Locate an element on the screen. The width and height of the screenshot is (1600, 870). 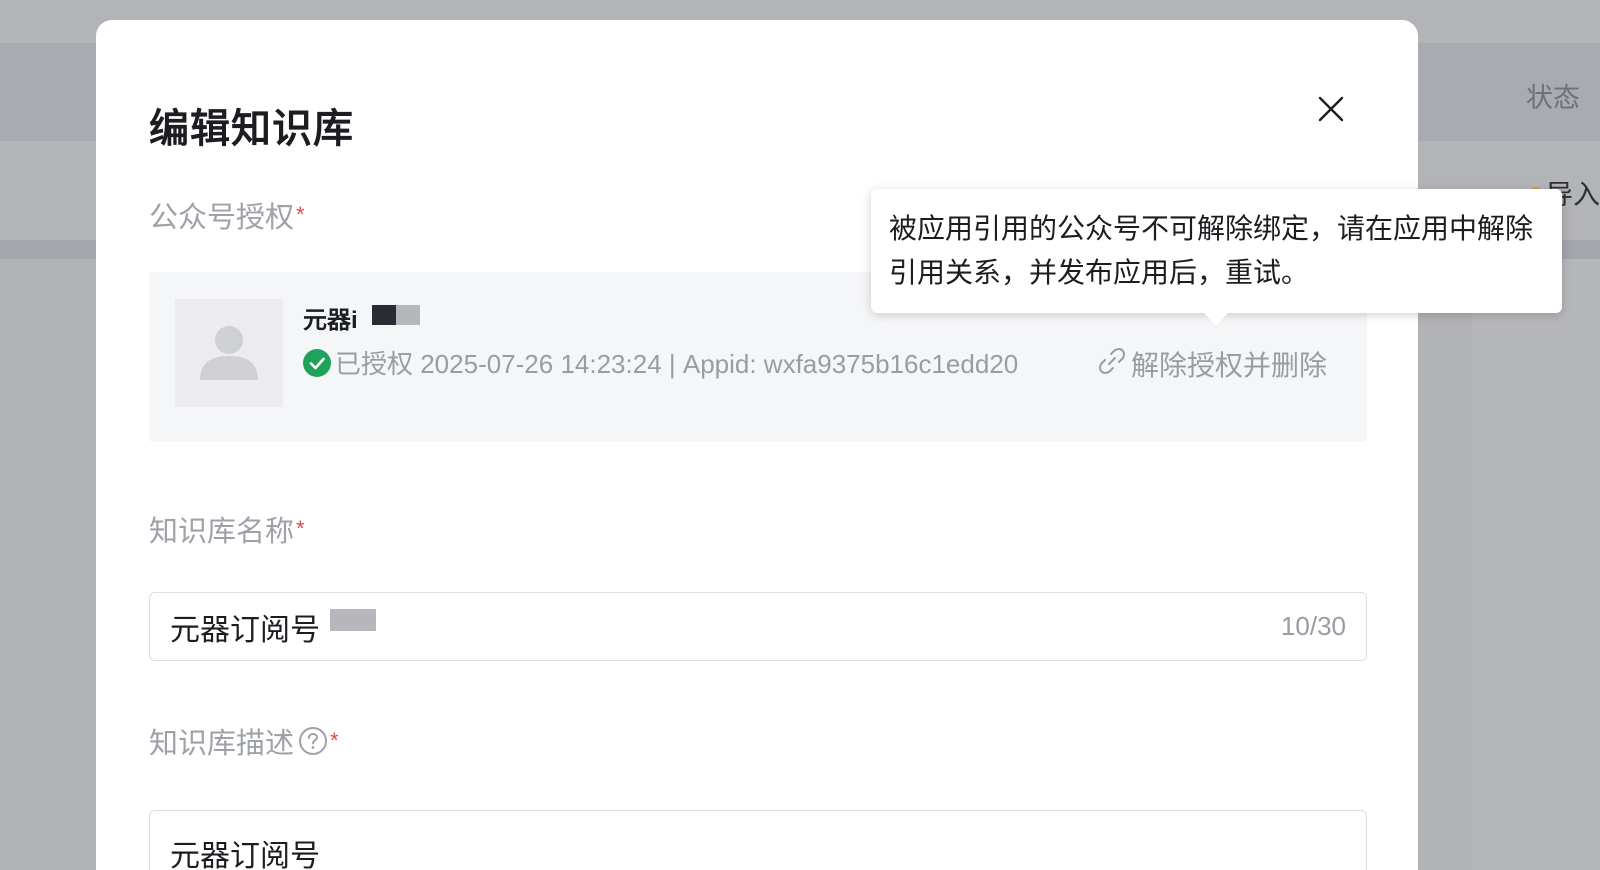
auth-field-label: 公众号授权 * is located at coordinates (227, 215).